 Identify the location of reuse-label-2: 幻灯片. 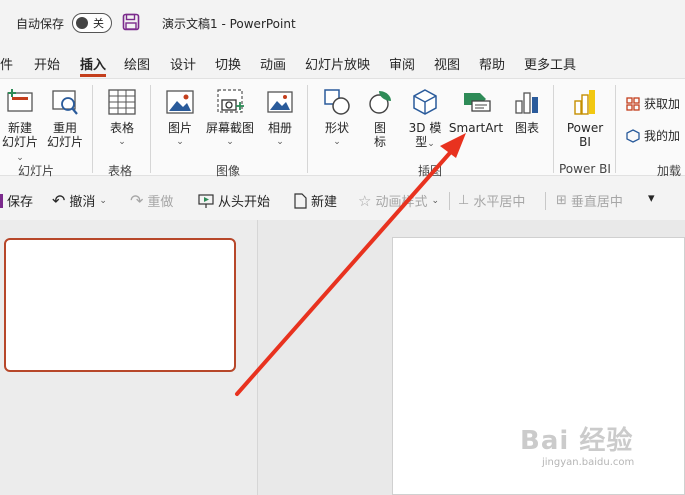
(64, 142).